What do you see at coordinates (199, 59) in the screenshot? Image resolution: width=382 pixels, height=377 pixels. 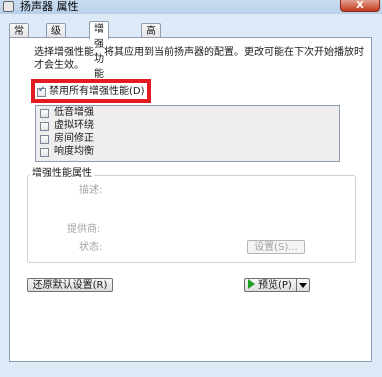 I see `description-text: 选择增强性能，将其应用到当前扬声器的配置。更改可能在下次开始播放时才会生效。` at bounding box center [199, 59].